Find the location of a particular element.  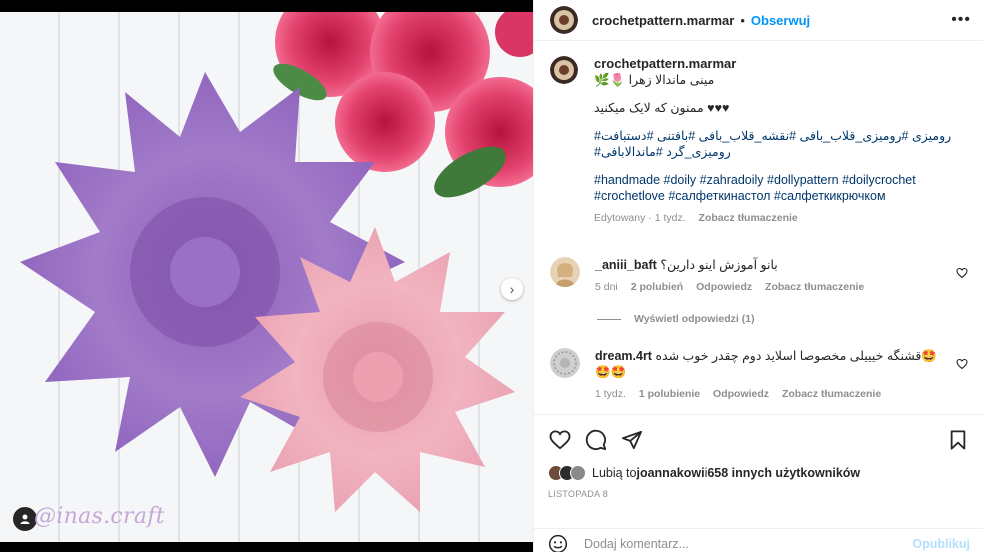

comment-username: _aniii_baft is located at coordinates (626, 265).